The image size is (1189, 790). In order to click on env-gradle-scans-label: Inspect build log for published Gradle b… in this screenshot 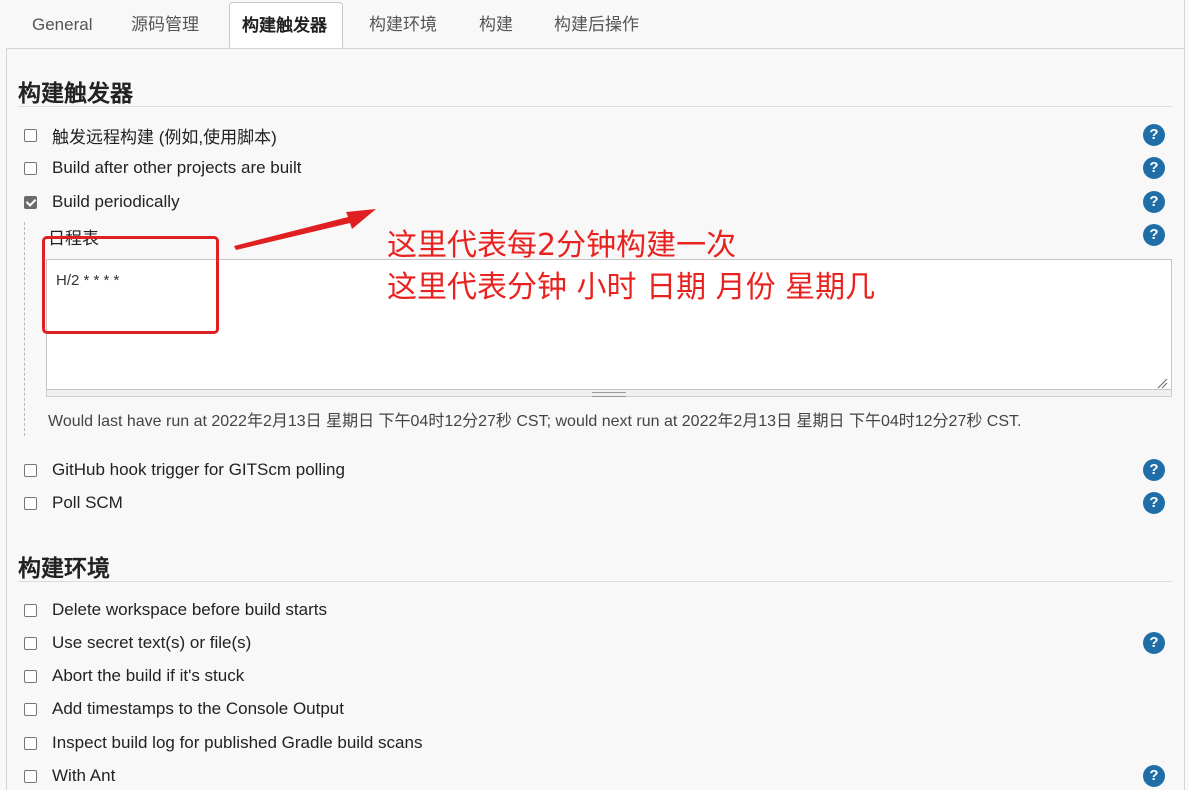, I will do `click(237, 742)`.